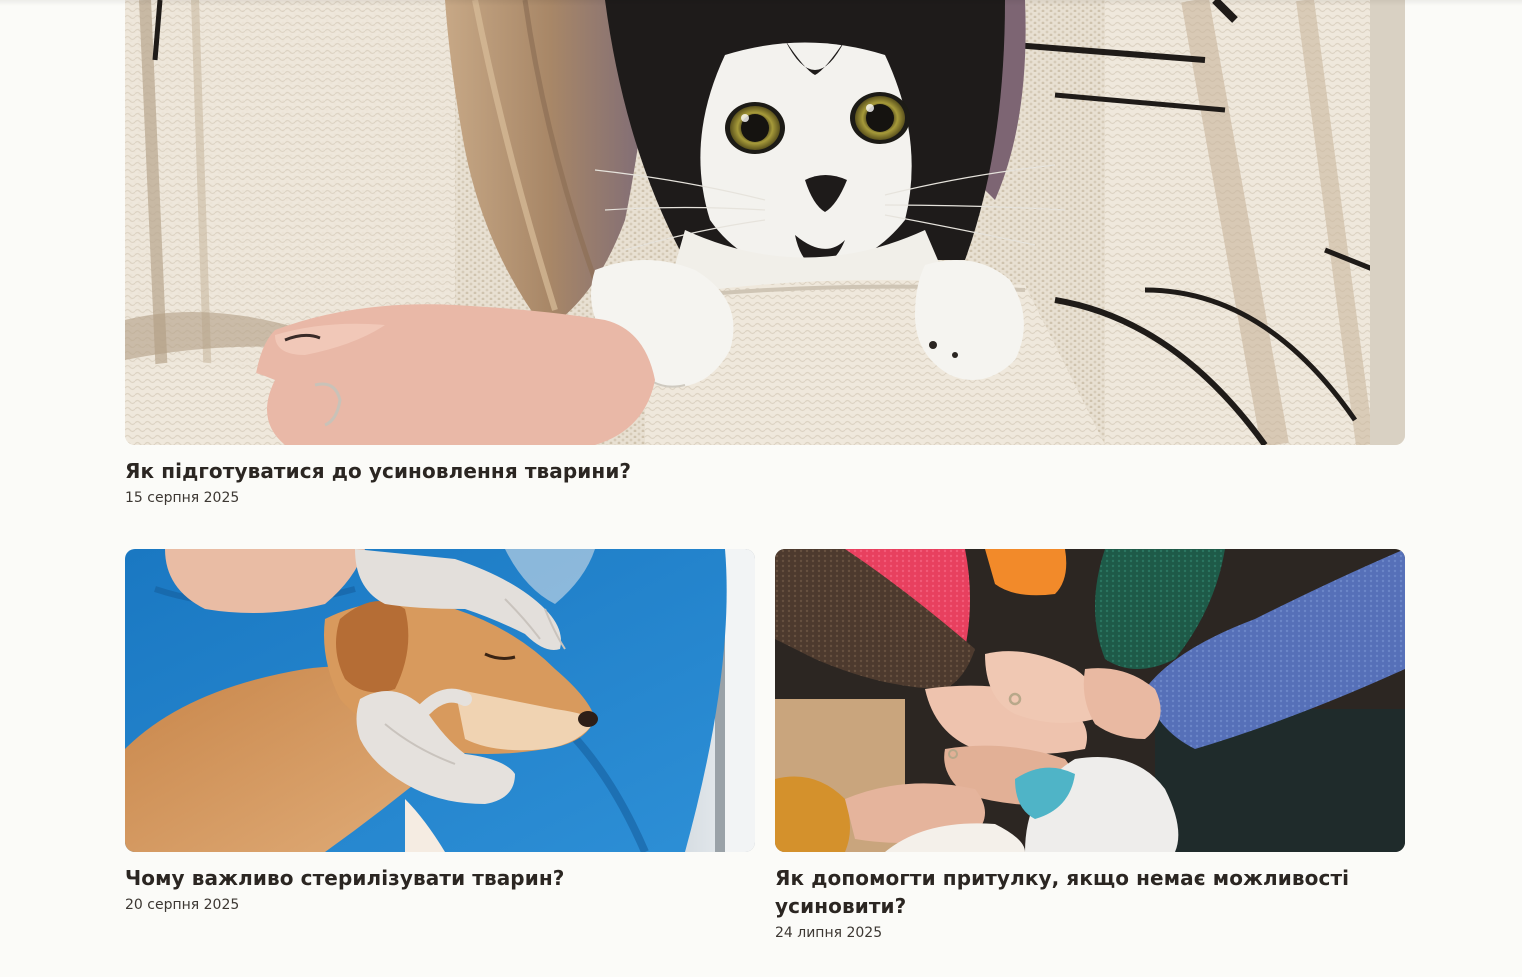  I want to click on article-title: Як підготуватися до усиновлення тварини?, so click(765, 471).